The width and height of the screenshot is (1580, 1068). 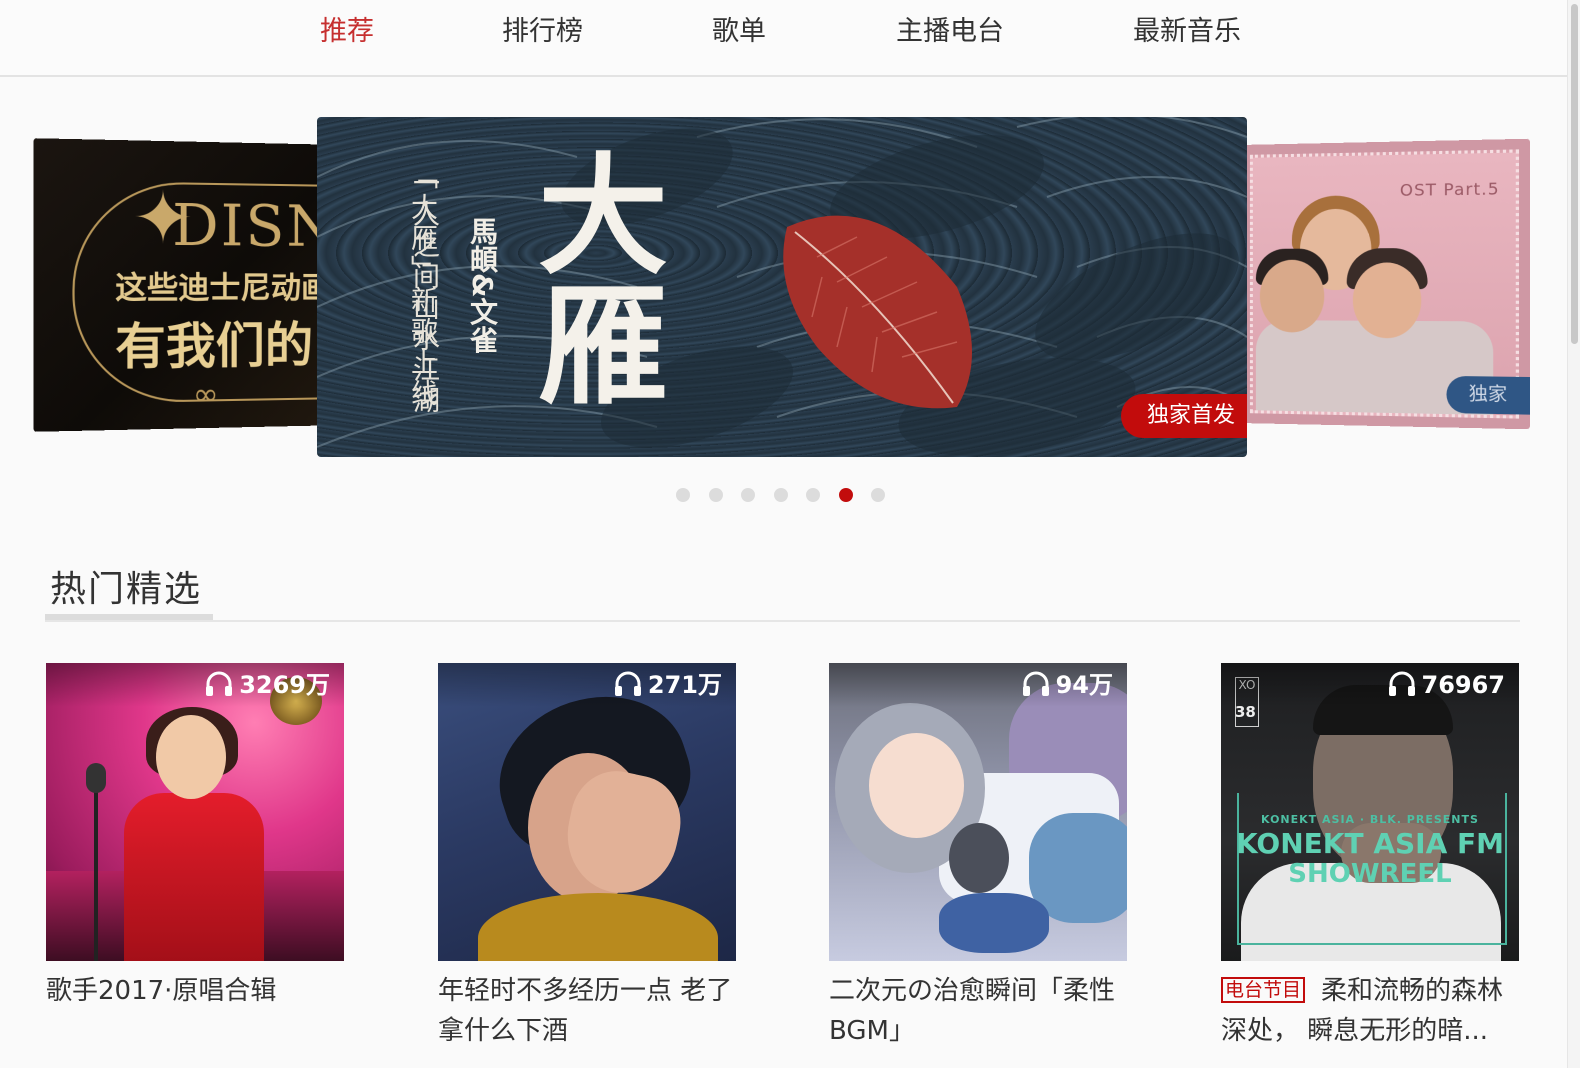 What do you see at coordinates (1574, 174) in the screenshot?
I see `scrollbar-thumb` at bounding box center [1574, 174].